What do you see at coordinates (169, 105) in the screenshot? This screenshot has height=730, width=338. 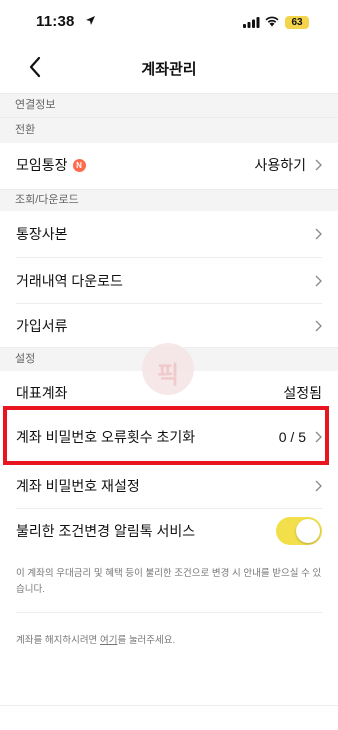 I see `section-header-linked: 연결정보` at bounding box center [169, 105].